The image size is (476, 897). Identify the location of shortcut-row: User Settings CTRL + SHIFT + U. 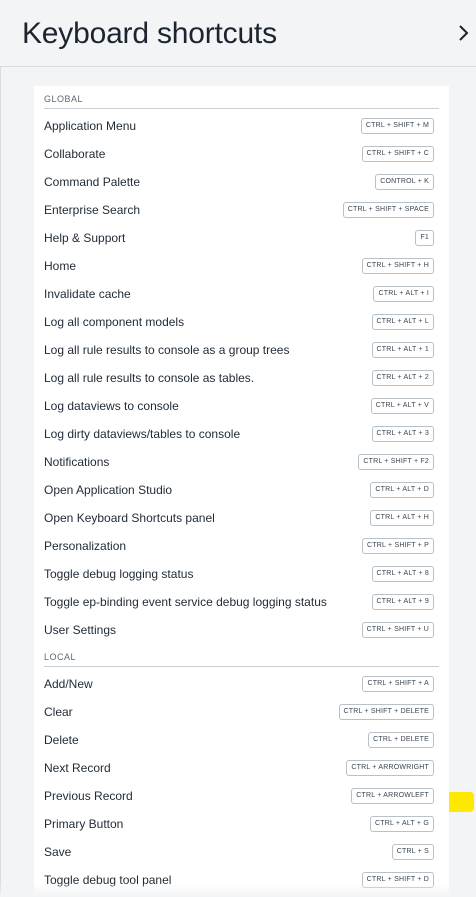
(241, 630).